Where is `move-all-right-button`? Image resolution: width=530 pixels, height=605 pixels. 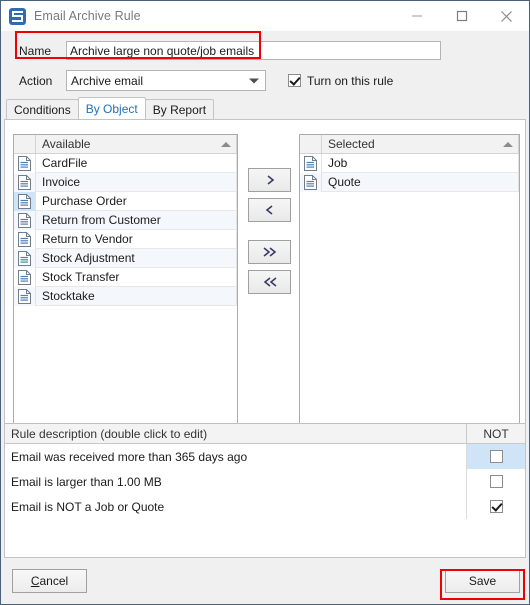
move-all-right-button is located at coordinates (269, 252).